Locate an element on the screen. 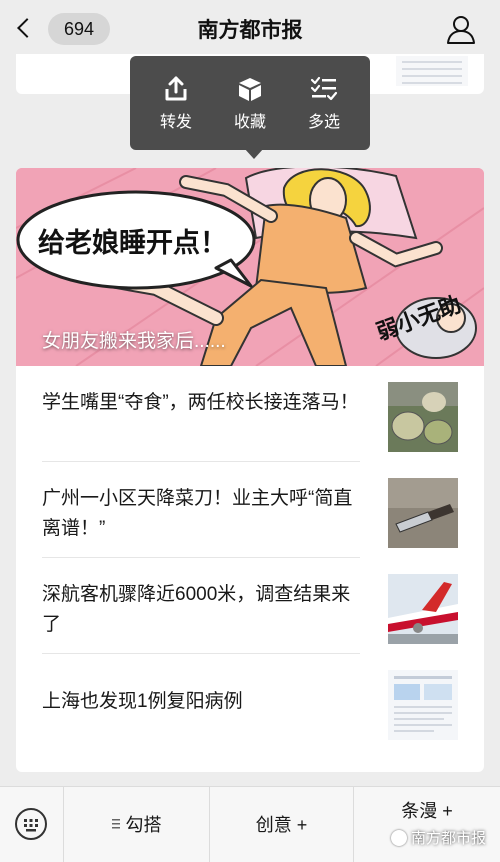 Image resolution: width=500 pixels, height=862 pixels. page-title: 南方都市报 is located at coordinates (250, 30).